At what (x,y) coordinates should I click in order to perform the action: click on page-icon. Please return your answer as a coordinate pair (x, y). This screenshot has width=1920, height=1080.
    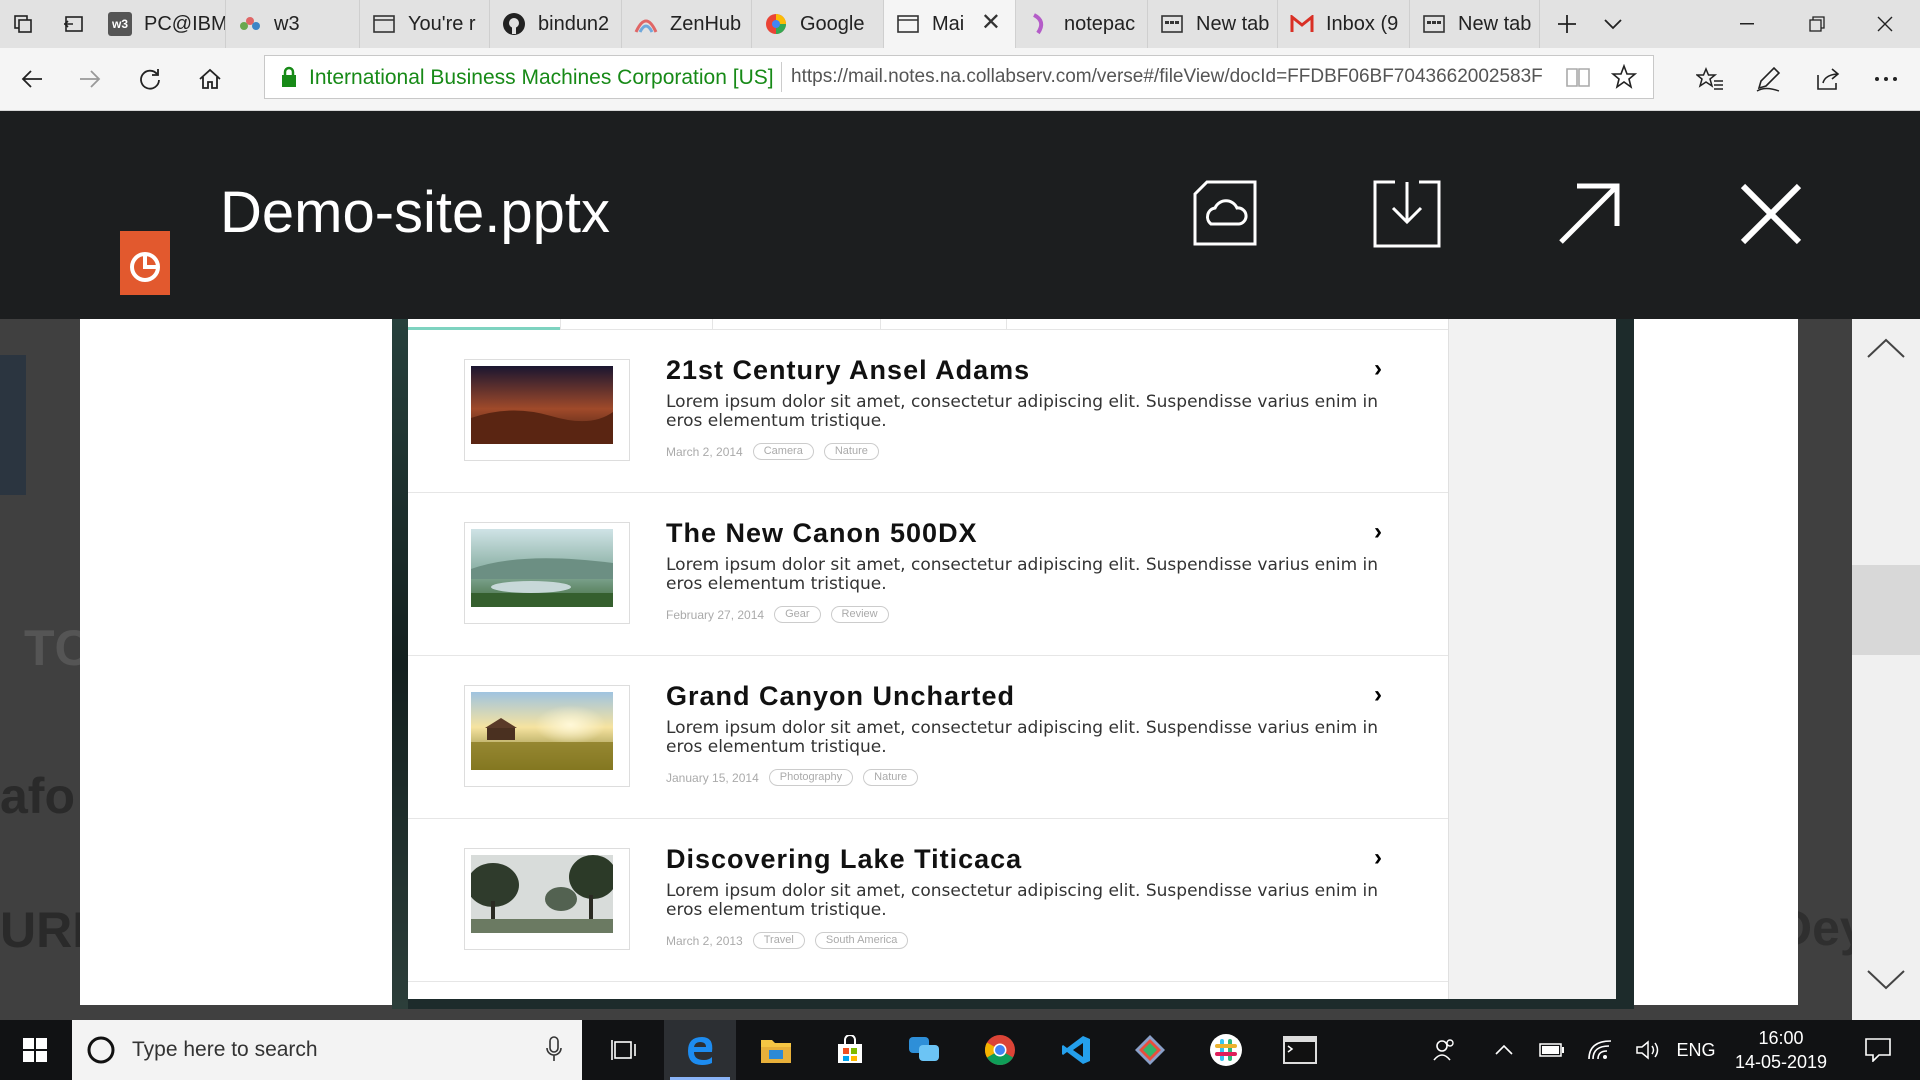
    Looking at the image, I should click on (384, 24).